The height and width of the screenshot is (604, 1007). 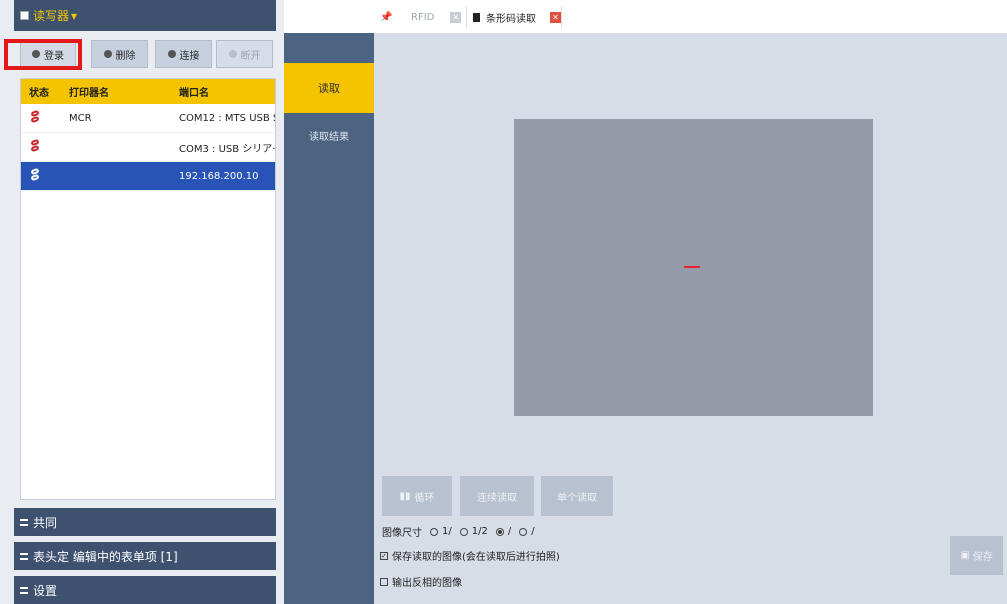 What do you see at coordinates (80, 118) in the screenshot?
I see `printer-name-cell: MCR` at bounding box center [80, 118].